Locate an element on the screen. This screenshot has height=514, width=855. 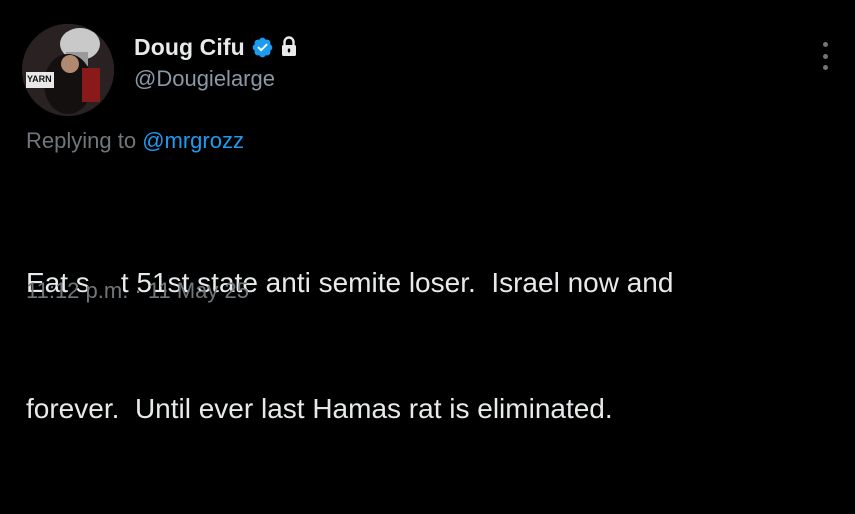
user-handle: @Dougielarge is located at coordinates (204, 79).